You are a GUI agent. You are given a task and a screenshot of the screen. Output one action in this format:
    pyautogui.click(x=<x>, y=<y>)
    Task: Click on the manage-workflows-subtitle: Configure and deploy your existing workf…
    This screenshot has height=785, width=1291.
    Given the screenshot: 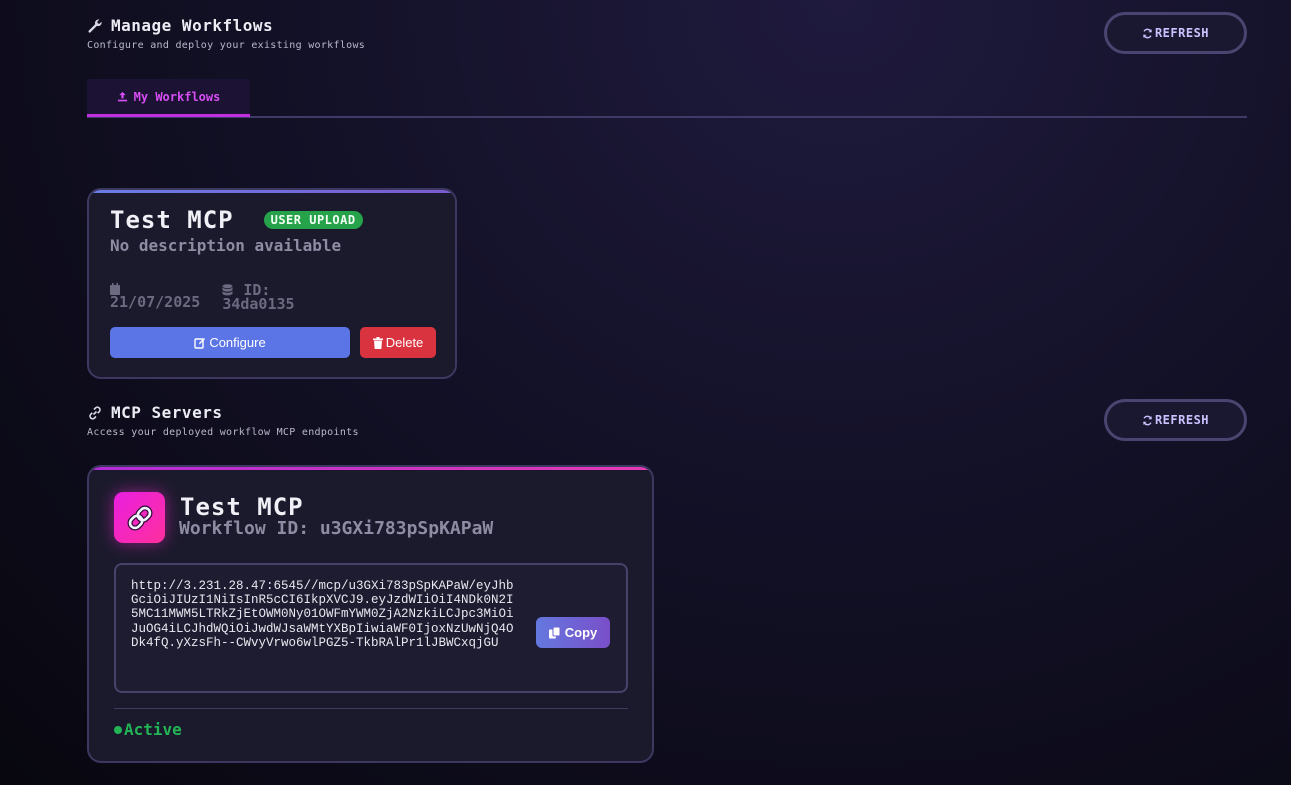 What is the action you would take?
    pyautogui.click(x=226, y=45)
    